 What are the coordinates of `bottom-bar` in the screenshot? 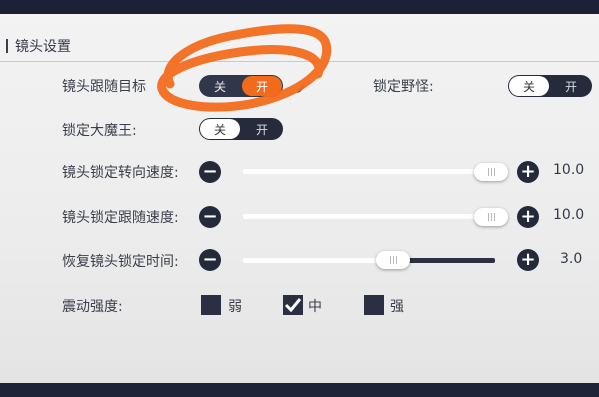 It's located at (299, 390).